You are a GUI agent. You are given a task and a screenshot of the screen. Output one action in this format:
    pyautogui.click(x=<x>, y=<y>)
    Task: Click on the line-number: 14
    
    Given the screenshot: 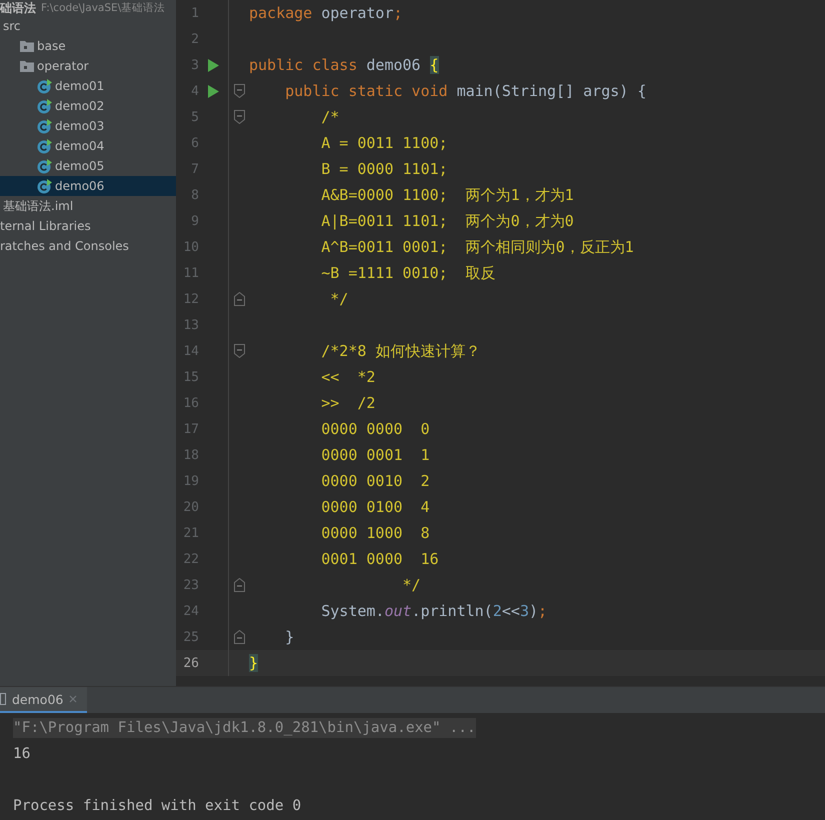 What is the action you would take?
    pyautogui.click(x=190, y=351)
    